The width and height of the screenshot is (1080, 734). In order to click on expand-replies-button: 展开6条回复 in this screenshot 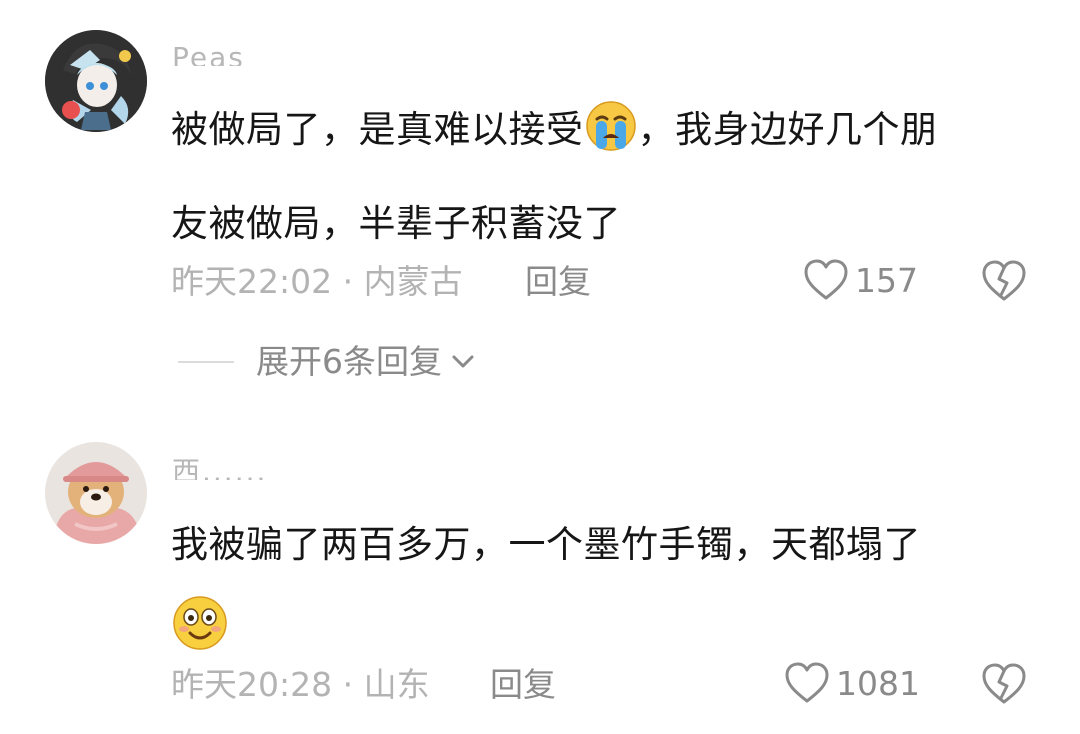, I will do `click(328, 361)`.